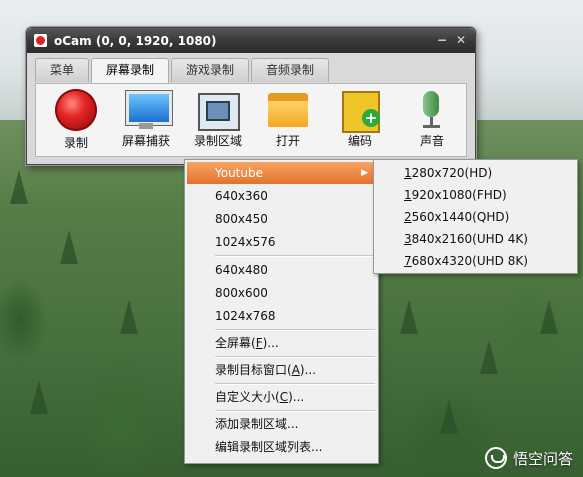 The height and width of the screenshot is (477, 583). Describe the element at coordinates (148, 109) in the screenshot. I see `monitor-icon` at that location.